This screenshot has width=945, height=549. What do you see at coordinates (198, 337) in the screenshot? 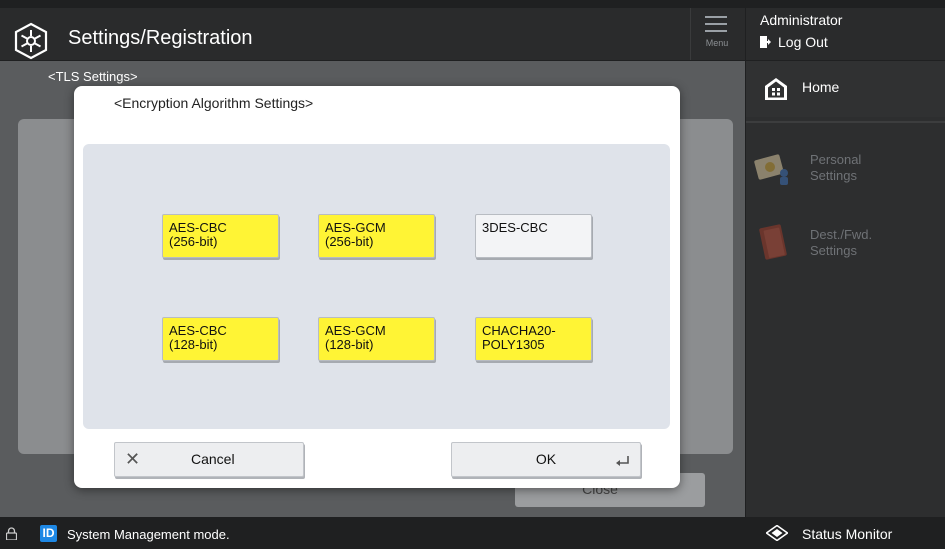
I see `algo-label: AES-CBC (128-bit)` at bounding box center [198, 337].